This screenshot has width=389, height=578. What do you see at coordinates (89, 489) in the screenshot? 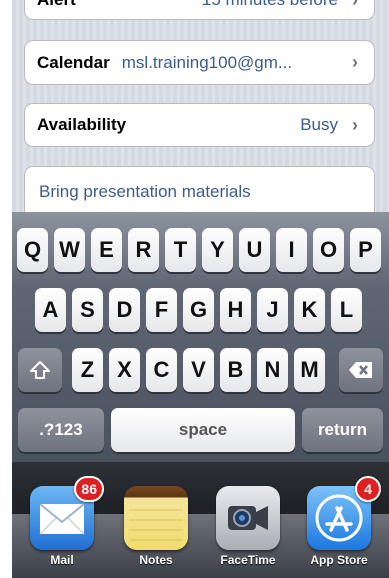
I see `mail-badge: 86` at bounding box center [89, 489].